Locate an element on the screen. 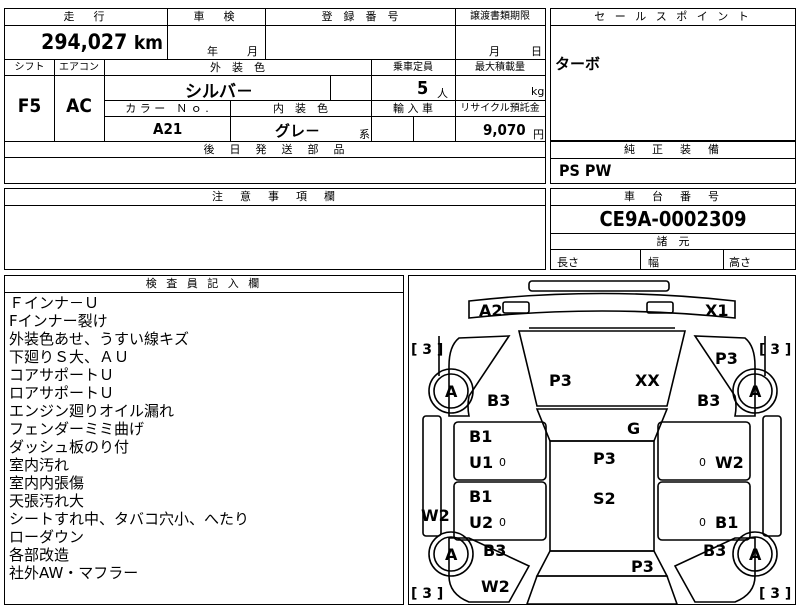 This screenshot has height=605, width=800. equipment-box: 純 正 装 備 PS PW is located at coordinates (673, 162).